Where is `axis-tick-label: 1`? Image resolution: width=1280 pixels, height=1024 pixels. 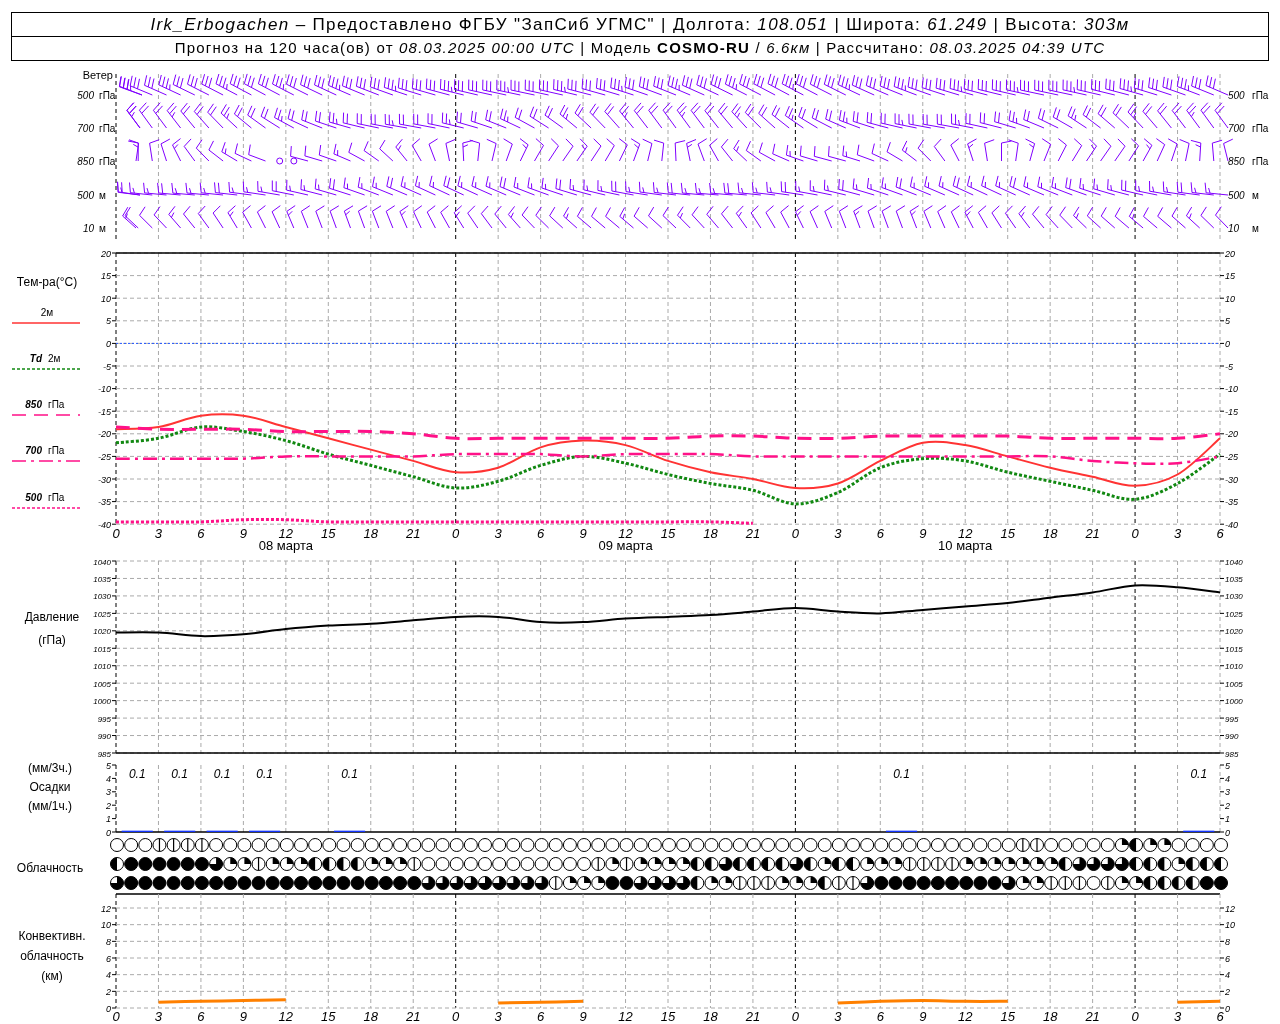
axis-tick-label: 1 is located at coordinates (108, 819).